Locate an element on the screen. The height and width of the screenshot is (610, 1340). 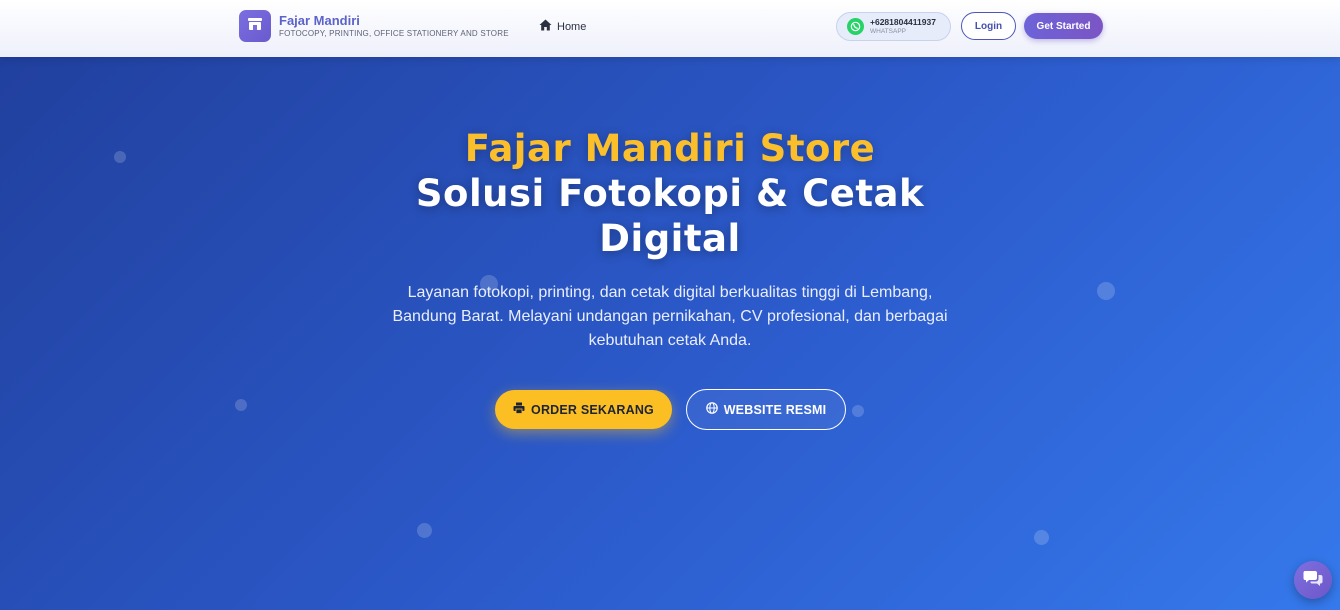
official-website-button: WEBSITE RESMI is located at coordinates (766, 409).